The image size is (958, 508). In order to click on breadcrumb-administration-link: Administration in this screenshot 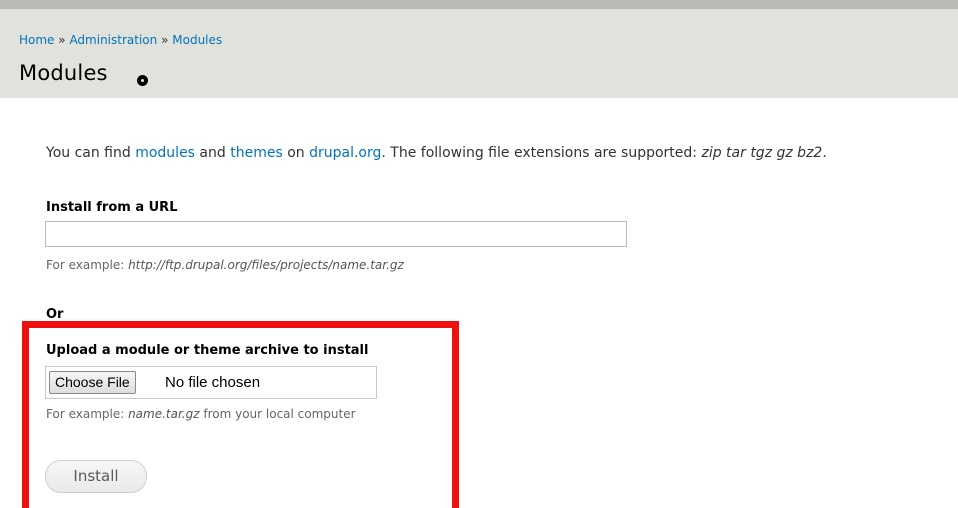, I will do `click(113, 40)`.